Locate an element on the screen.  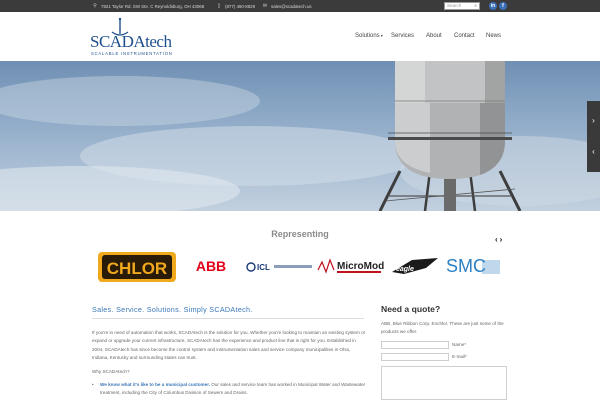
smc-logo: SMC is located at coordinates (473, 266).